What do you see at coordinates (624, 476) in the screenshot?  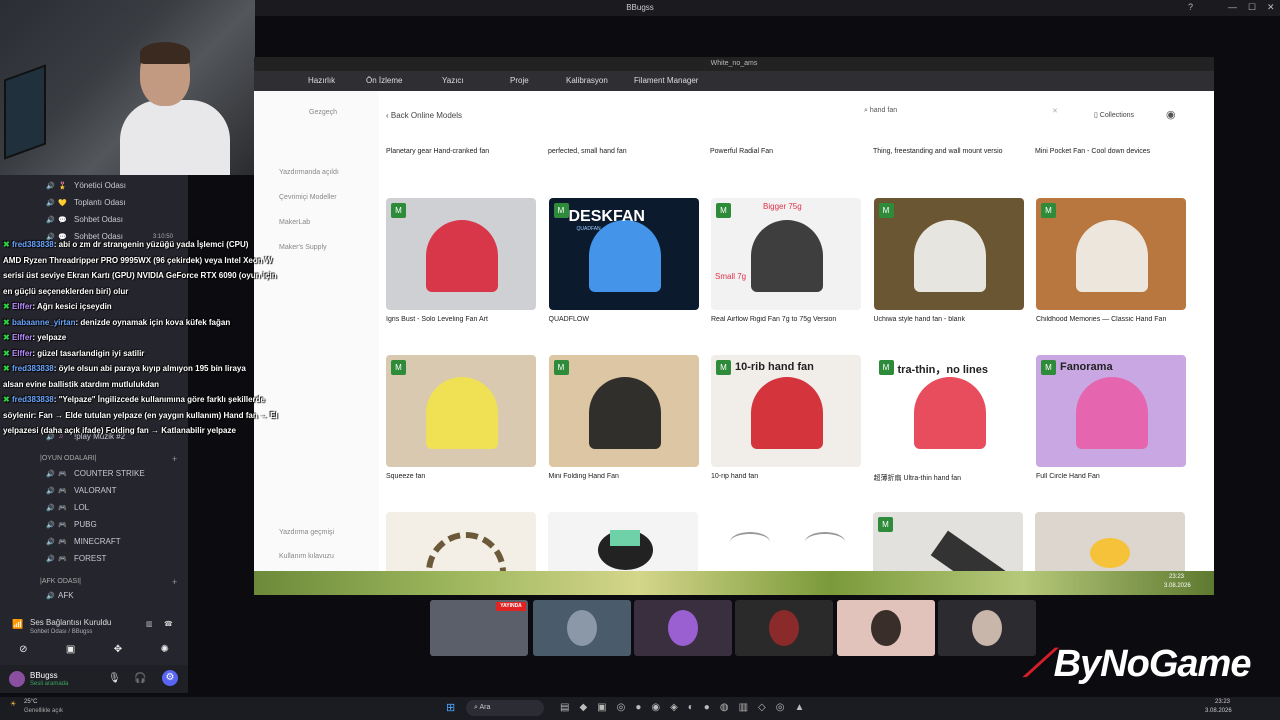 I see `model-name: Mini Folding Hand Fan` at bounding box center [624, 476].